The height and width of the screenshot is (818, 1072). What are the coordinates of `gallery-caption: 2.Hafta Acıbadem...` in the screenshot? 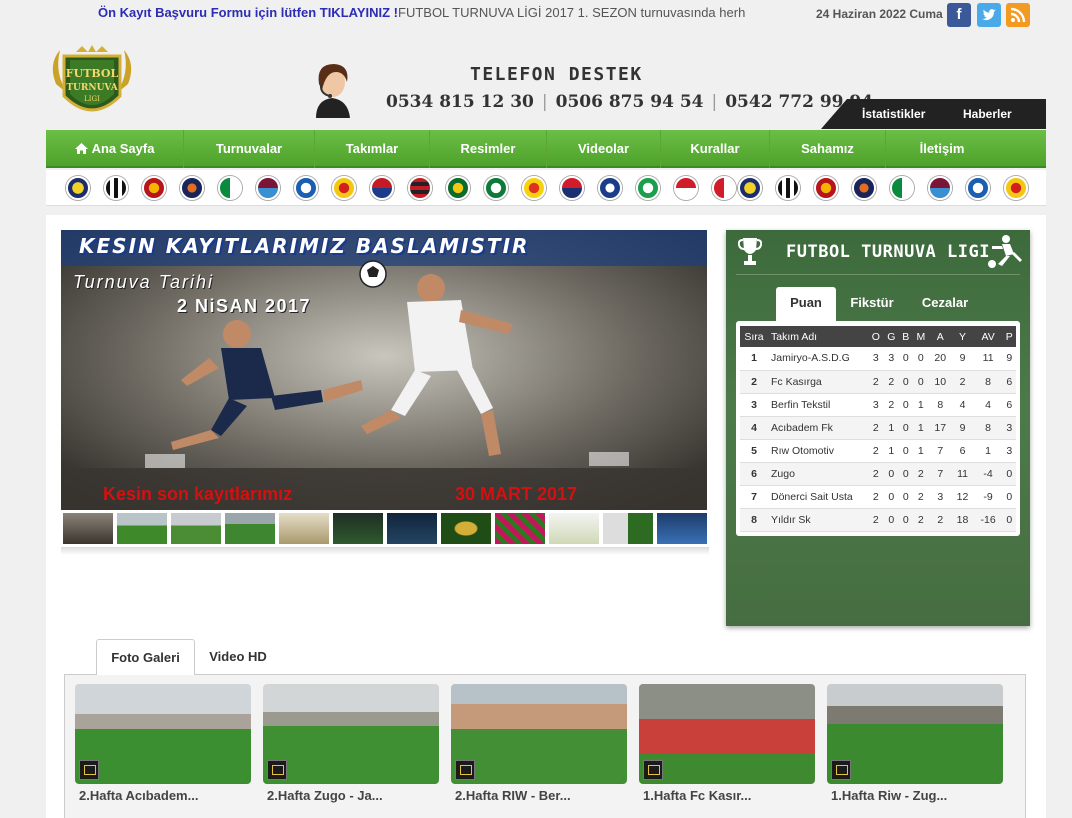 It's located at (163, 795).